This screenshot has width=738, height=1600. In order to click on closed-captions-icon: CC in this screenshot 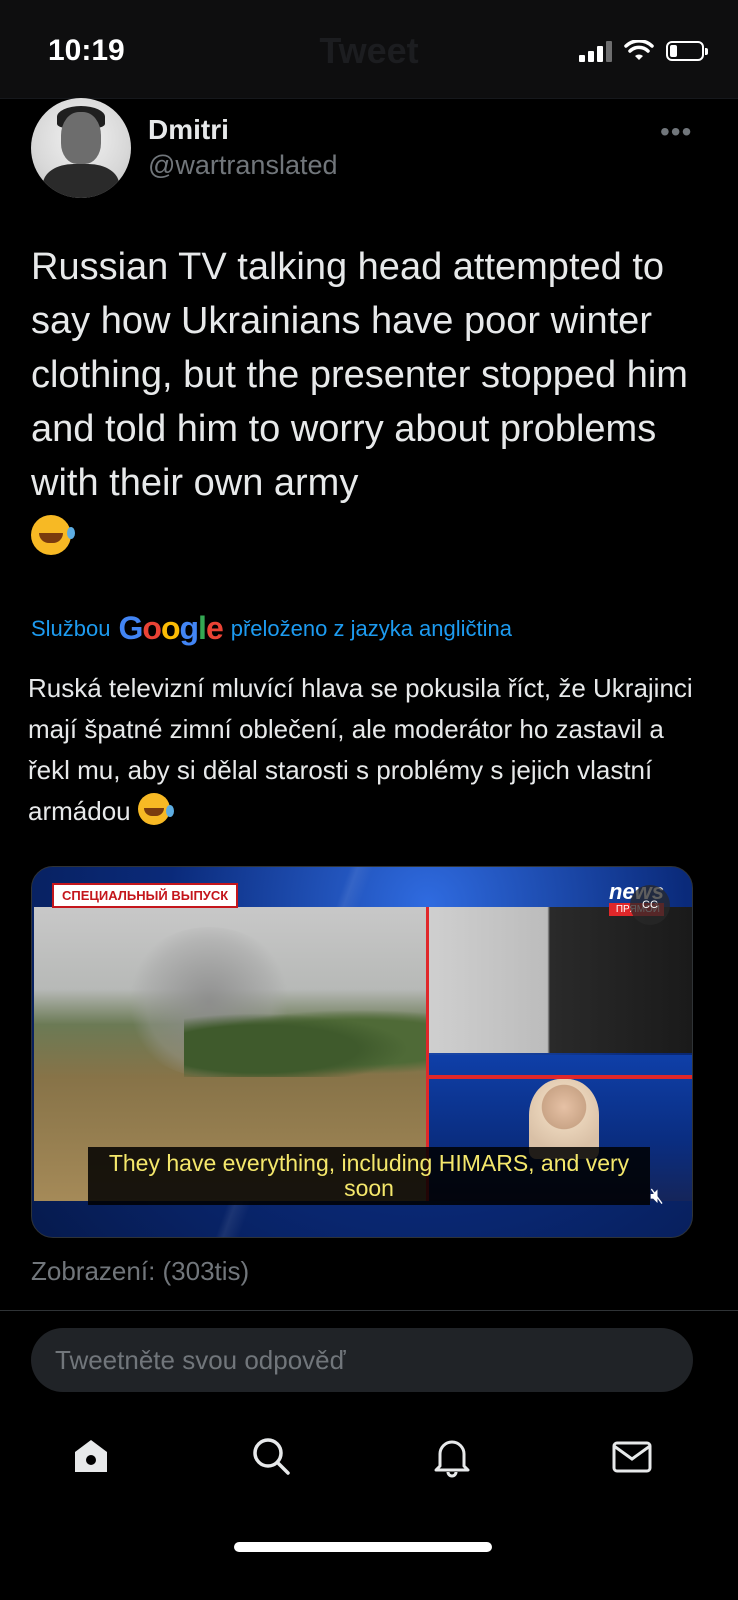, I will do `click(650, 905)`.